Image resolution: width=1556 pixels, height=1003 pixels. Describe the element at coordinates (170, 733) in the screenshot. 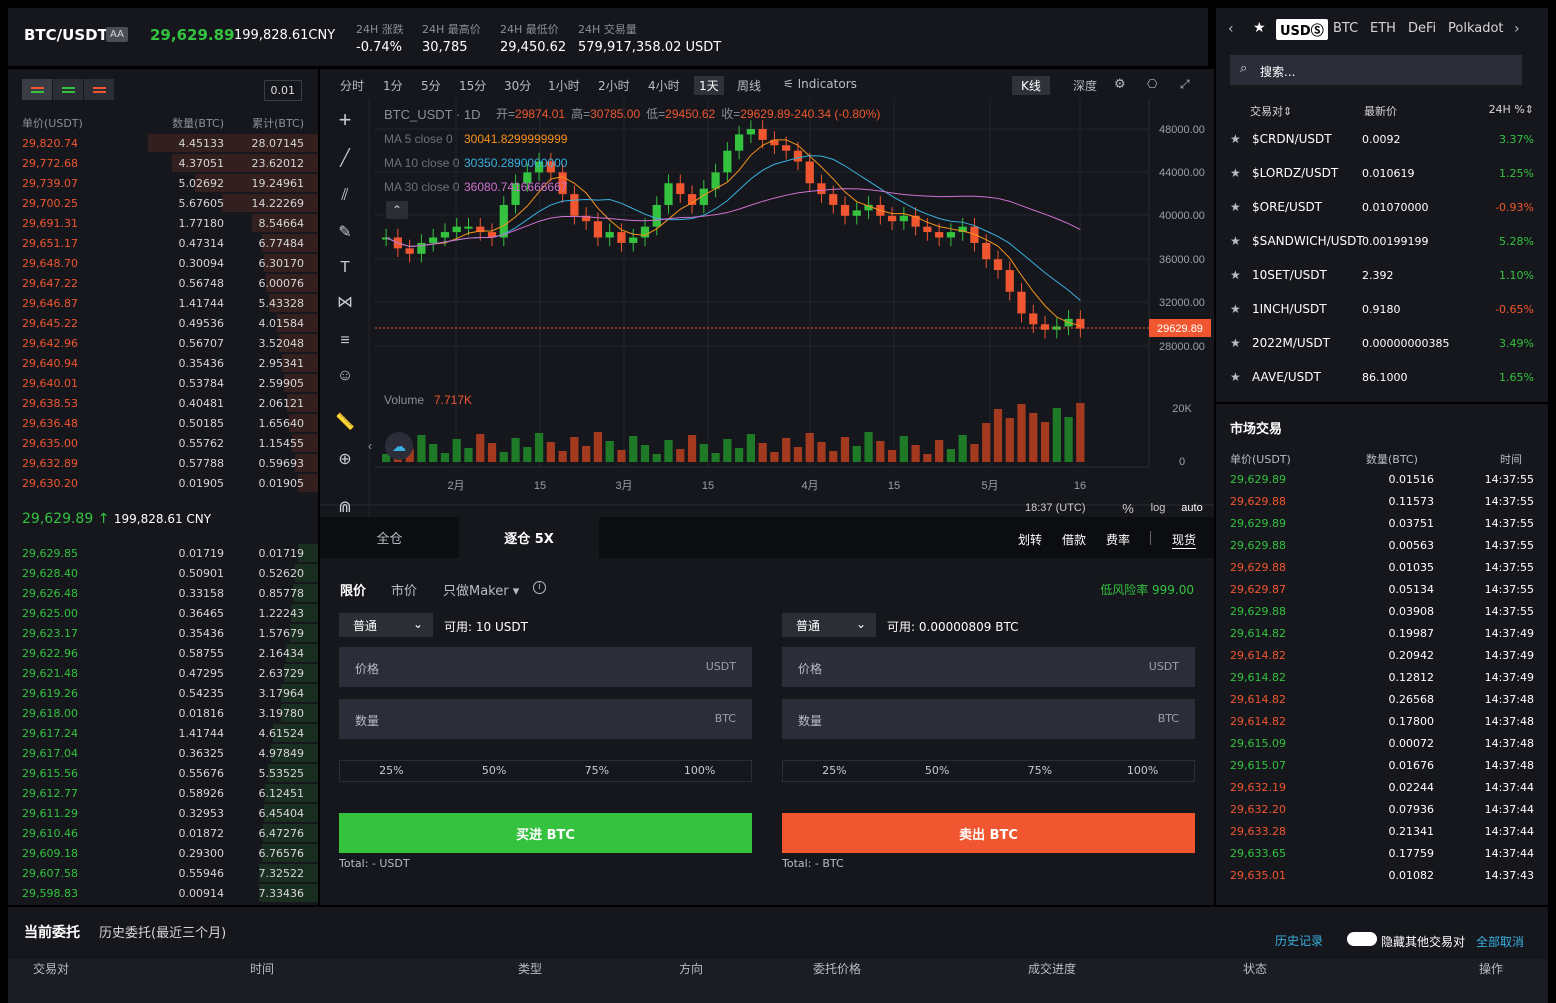

I see `orderbook-row: 29,617.24 1.41744 4.61524` at that location.